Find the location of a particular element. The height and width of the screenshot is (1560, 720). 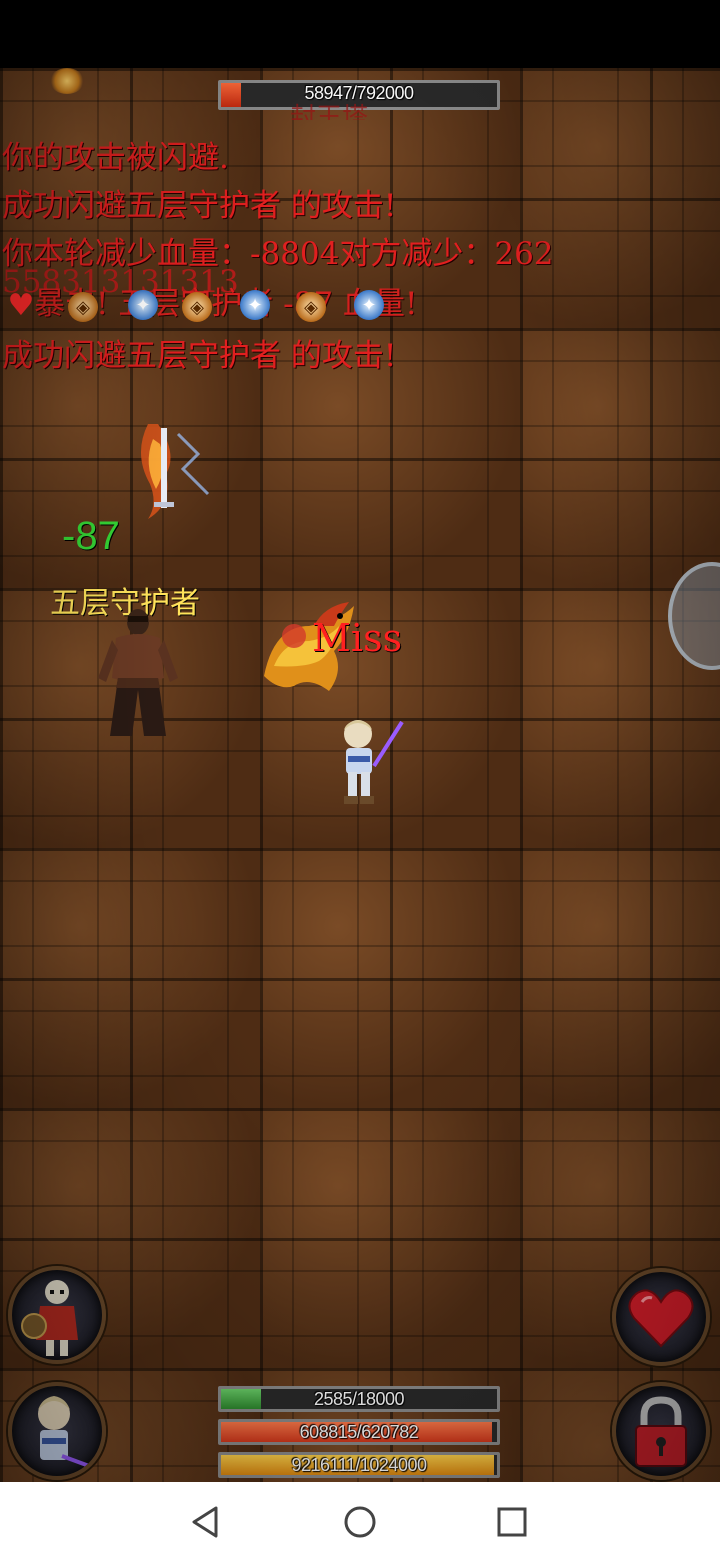

heart-buff-icon: ♥ is located at coordinates (21, 305).